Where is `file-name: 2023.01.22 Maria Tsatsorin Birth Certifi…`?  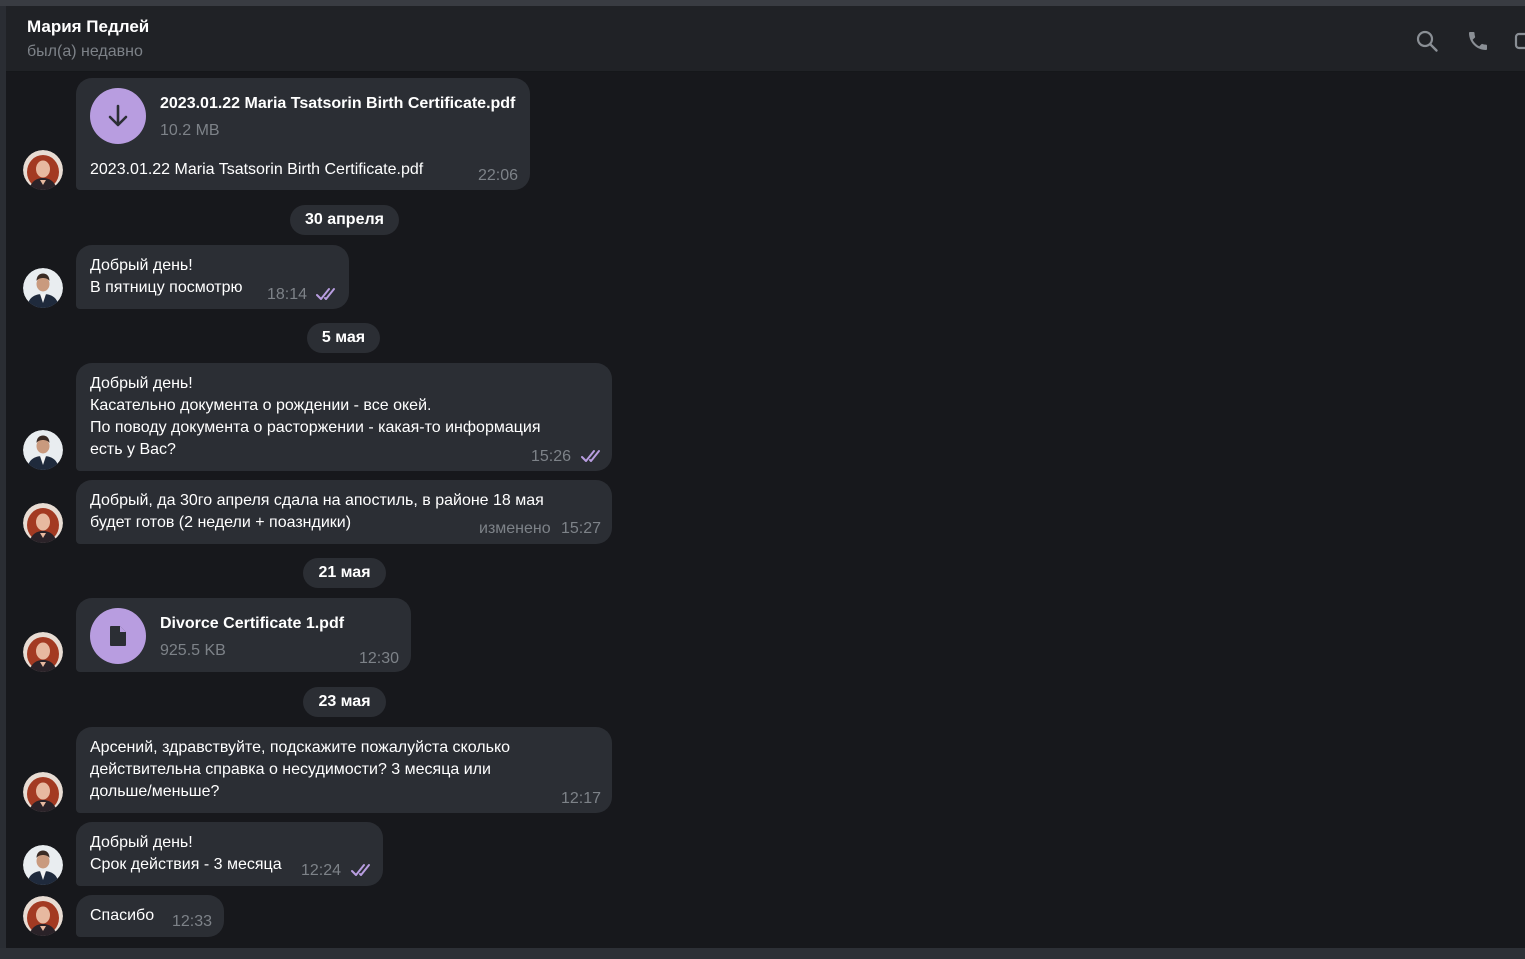
file-name: 2023.01.22 Maria Tsatsorin Birth Certifi… is located at coordinates (337, 104).